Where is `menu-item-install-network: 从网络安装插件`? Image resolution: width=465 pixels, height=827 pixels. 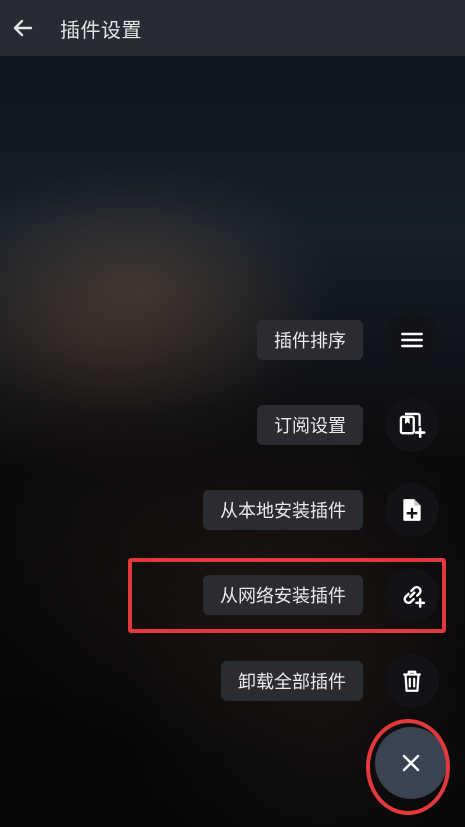 menu-item-install-network: 从网络安装插件 is located at coordinates (321, 595).